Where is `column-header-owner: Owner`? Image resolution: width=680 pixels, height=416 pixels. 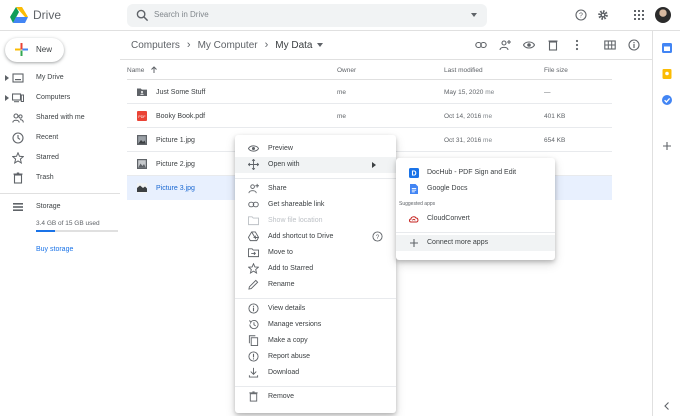 column-header-owner: Owner is located at coordinates (347, 70).